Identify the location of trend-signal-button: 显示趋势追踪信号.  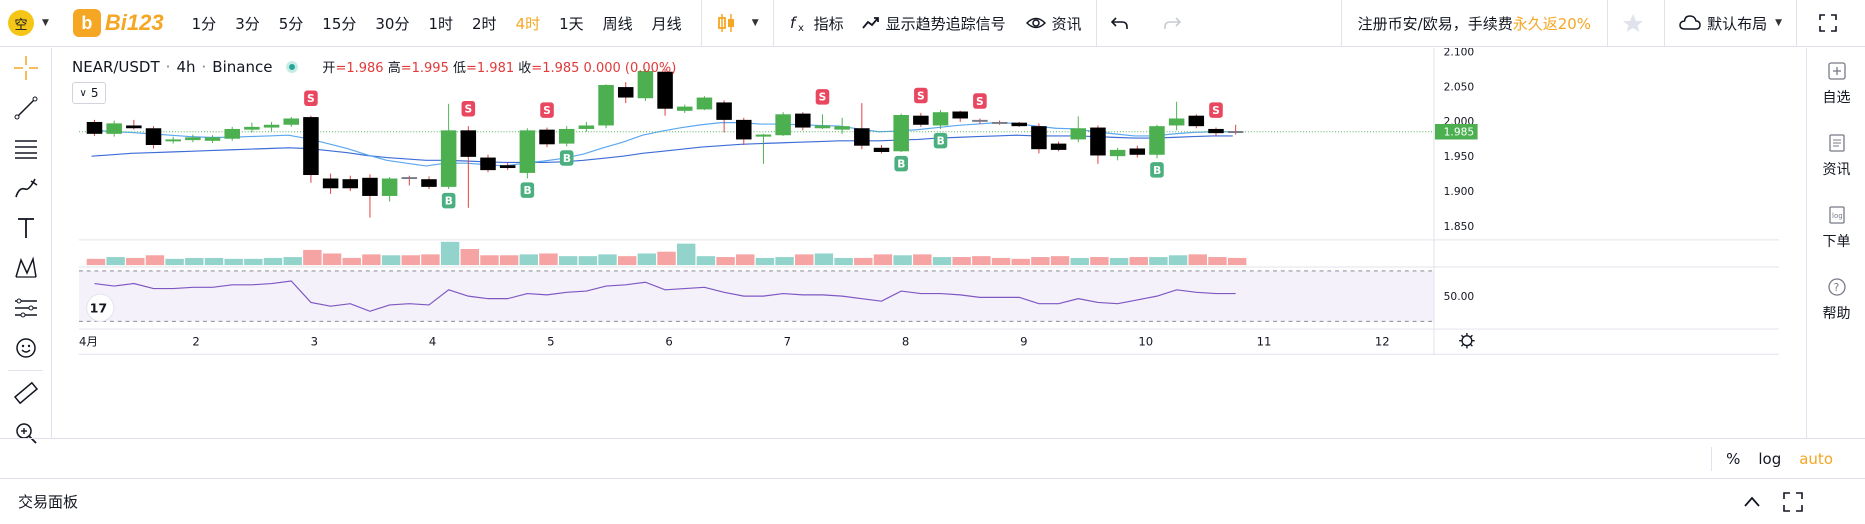
(939, 23).